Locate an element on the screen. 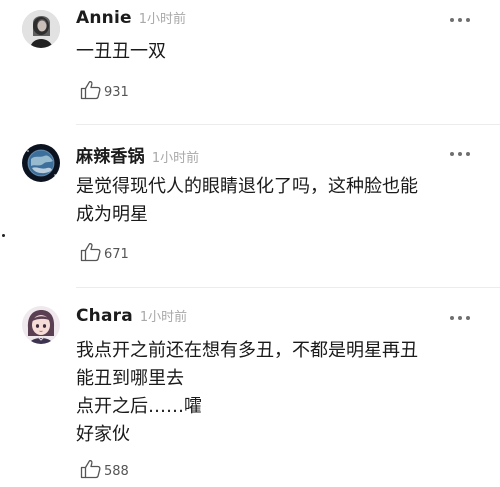 Image resolution: width=500 pixels, height=487 pixels. comment-text: 一丑丑一双 is located at coordinates (268, 52).